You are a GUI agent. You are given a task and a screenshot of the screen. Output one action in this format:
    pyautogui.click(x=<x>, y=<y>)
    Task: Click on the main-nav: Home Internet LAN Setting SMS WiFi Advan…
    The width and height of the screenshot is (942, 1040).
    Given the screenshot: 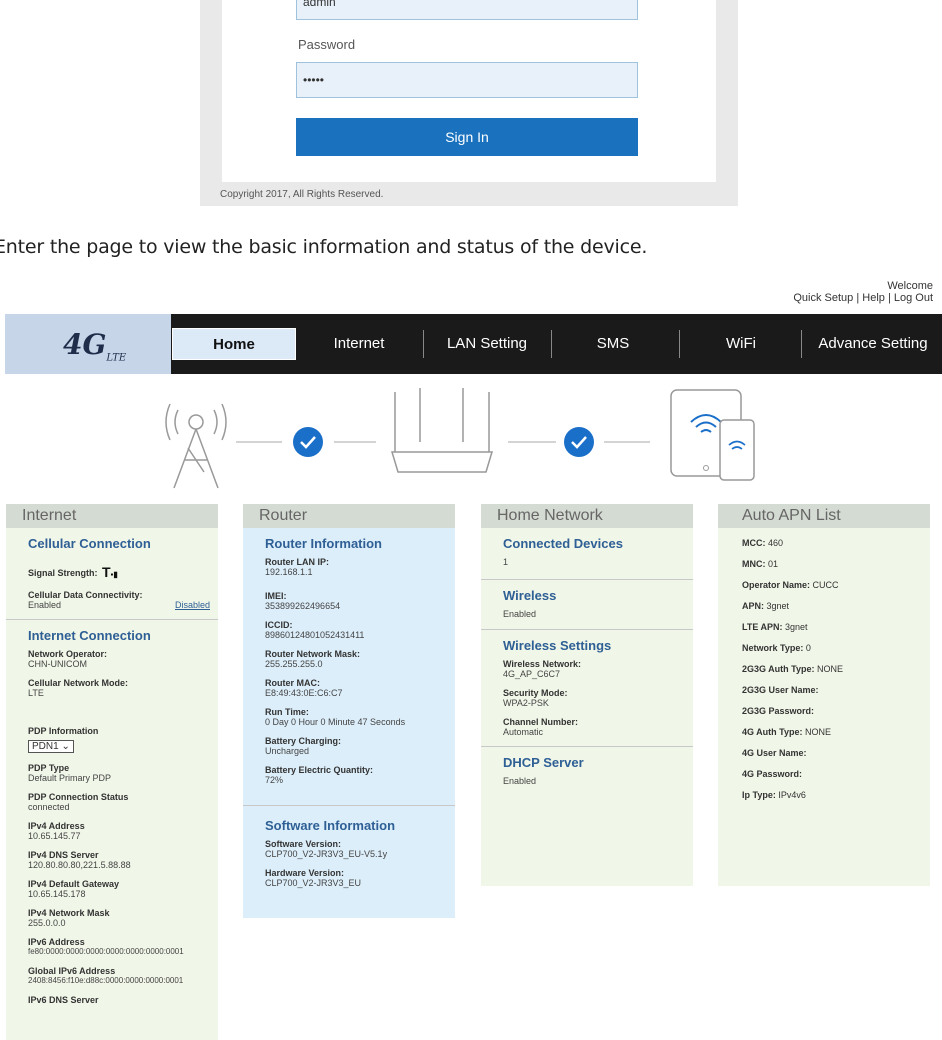 What is the action you would take?
    pyautogui.click(x=556, y=344)
    